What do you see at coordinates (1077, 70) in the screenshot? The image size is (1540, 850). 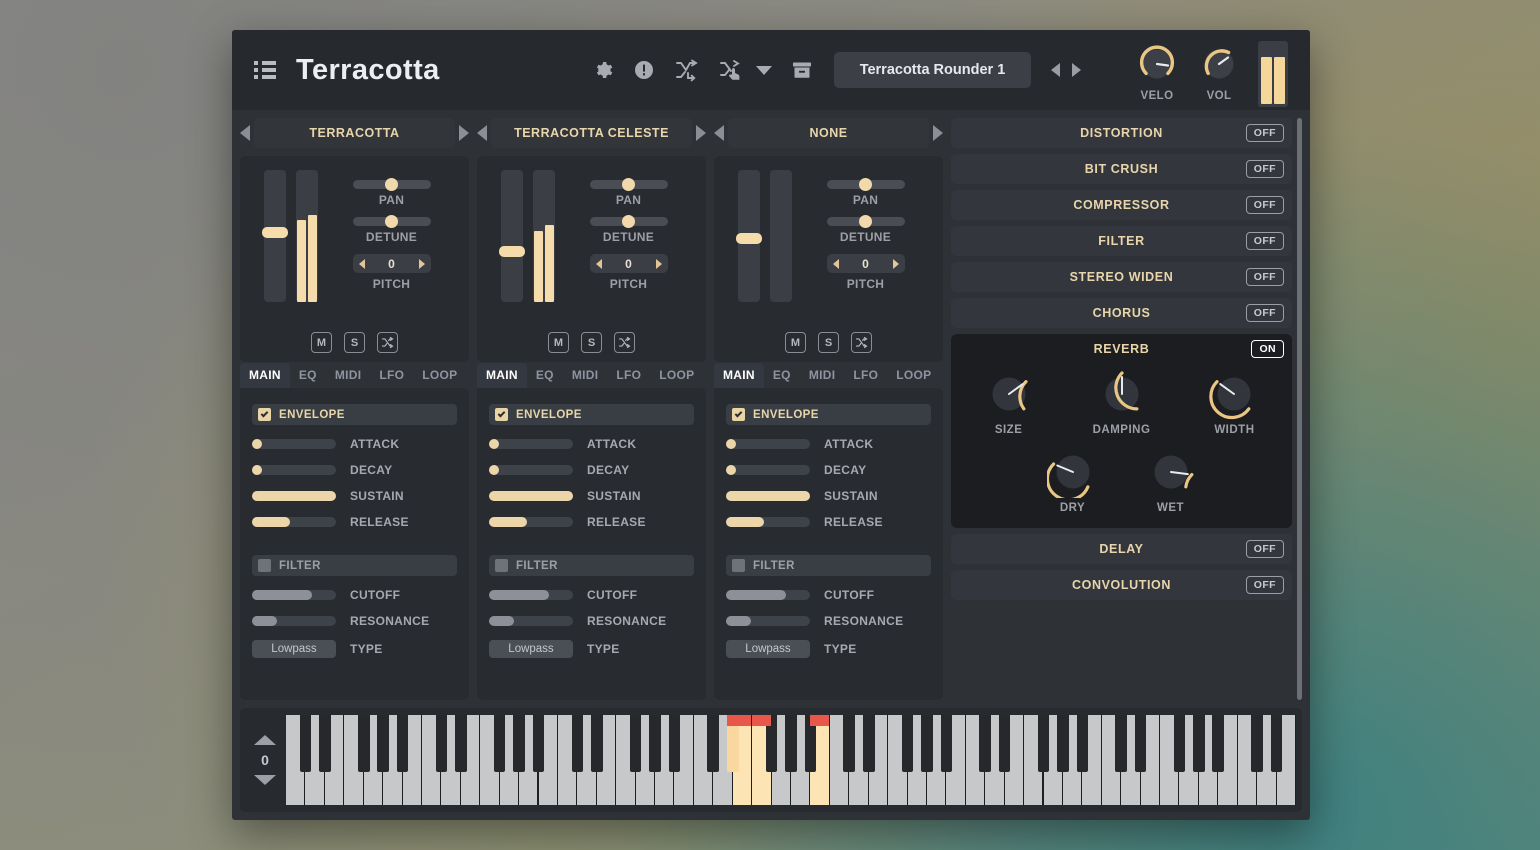 I see `preset-next-button` at bounding box center [1077, 70].